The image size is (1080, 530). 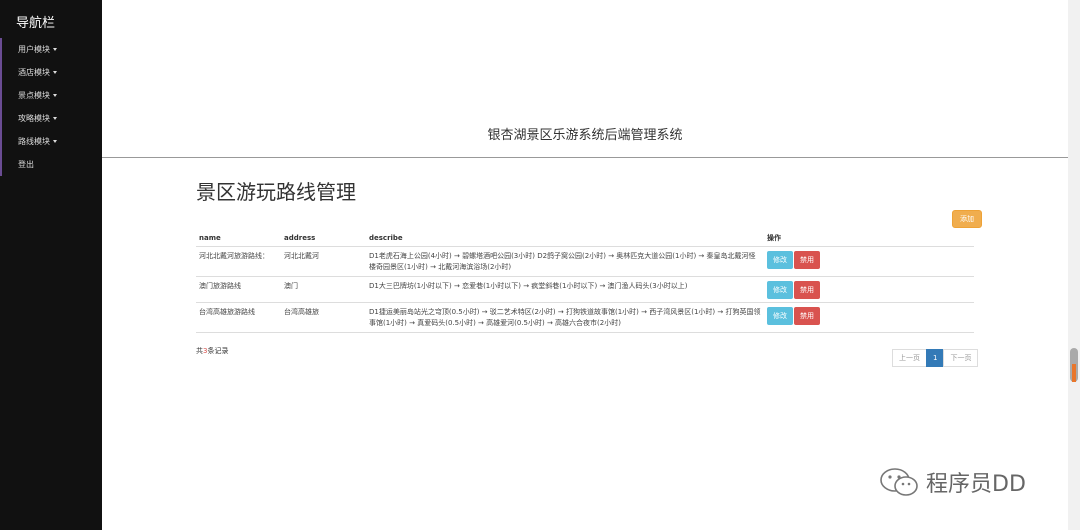 What do you see at coordinates (276, 192) in the screenshot?
I see `page-title: 景区游玩路线管理` at bounding box center [276, 192].